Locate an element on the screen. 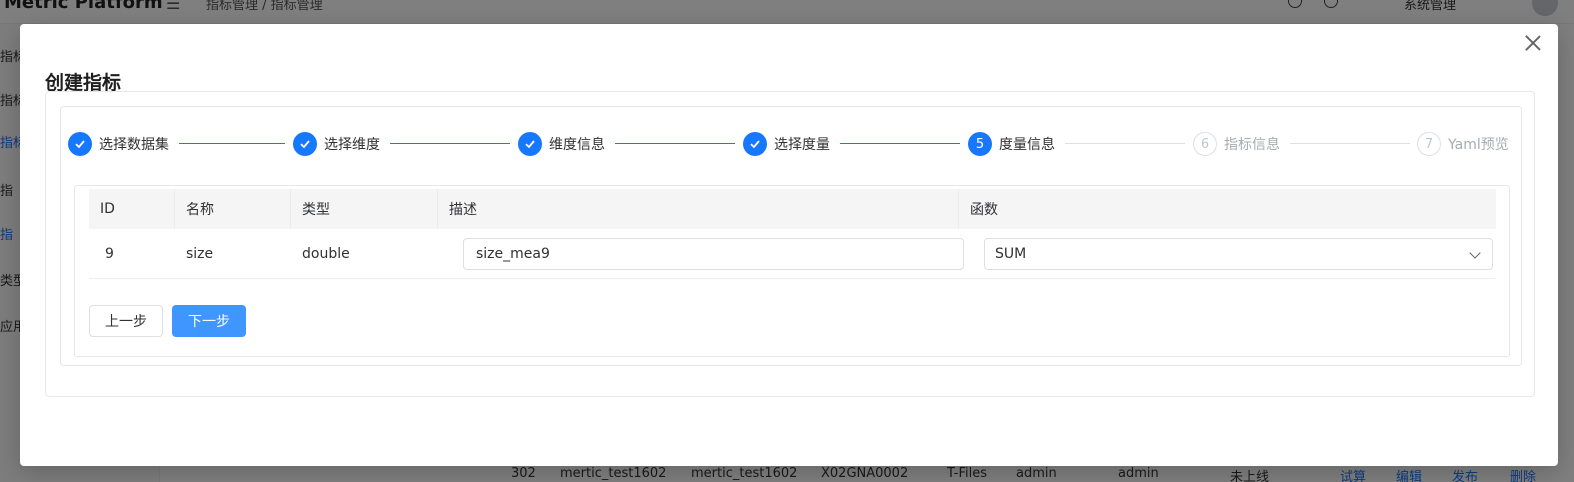 The width and height of the screenshot is (1574, 482). step-select-measure: 选择度量 is located at coordinates (786, 144).